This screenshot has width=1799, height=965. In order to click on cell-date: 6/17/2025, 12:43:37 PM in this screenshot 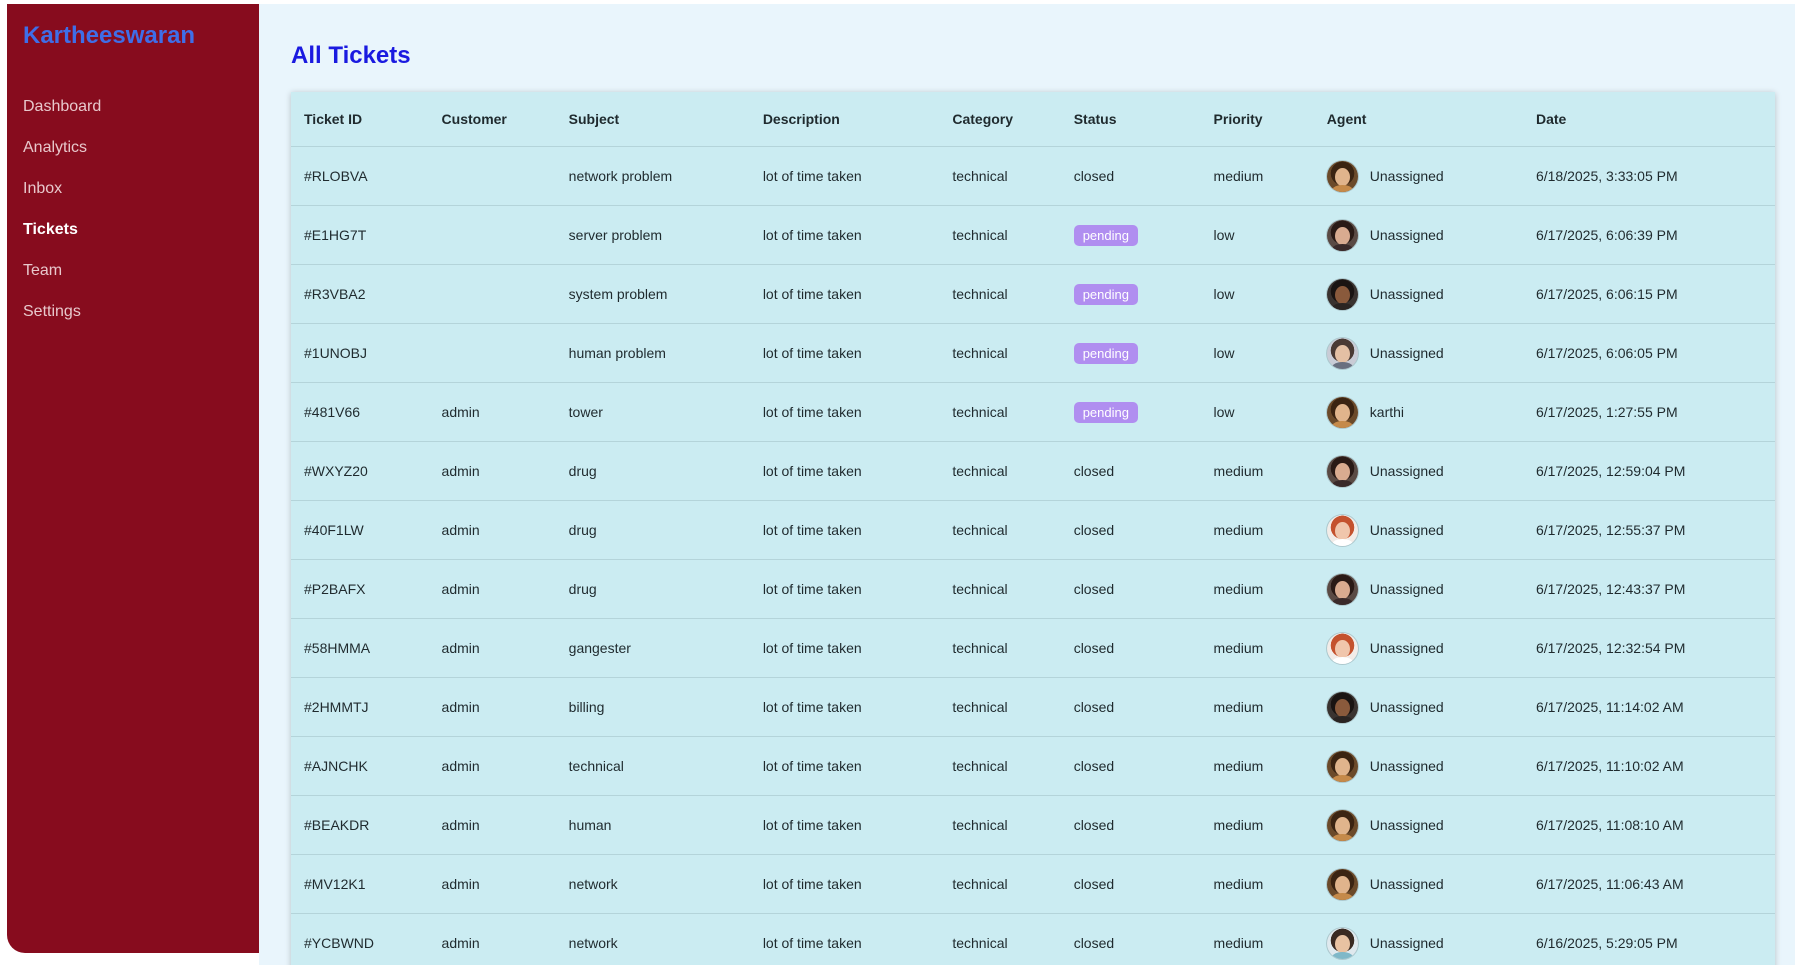, I will do `click(1648, 589)`.